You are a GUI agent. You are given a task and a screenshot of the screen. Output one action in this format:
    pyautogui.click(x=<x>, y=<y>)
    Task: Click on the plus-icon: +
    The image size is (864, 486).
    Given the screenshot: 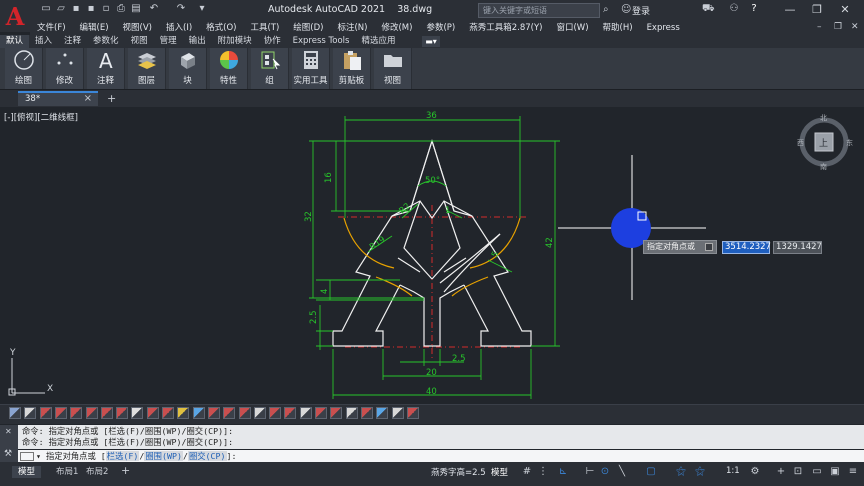 What is the action you would take?
    pyautogui.click(x=781, y=472)
    